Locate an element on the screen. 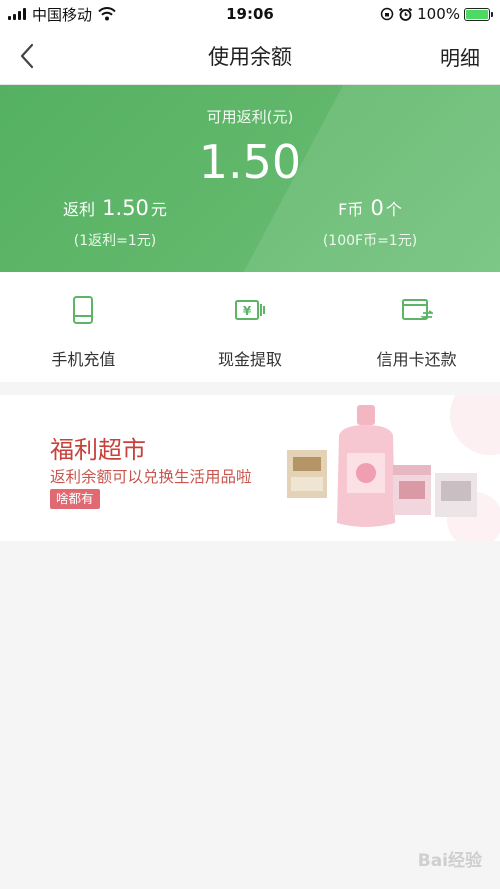 This screenshot has height=889, width=500. alarm-icon is located at coordinates (406, 14).